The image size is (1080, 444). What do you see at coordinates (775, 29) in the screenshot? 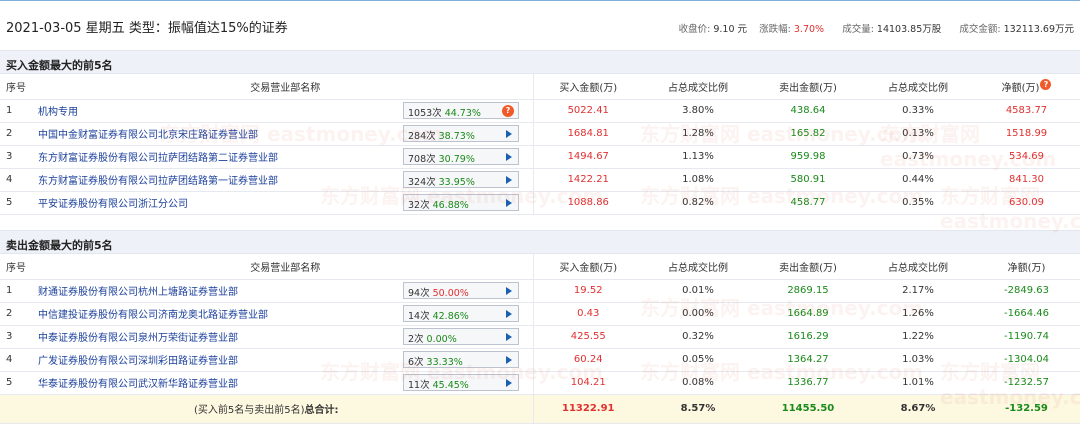
I see `change-label: 涨跌幅:` at bounding box center [775, 29].